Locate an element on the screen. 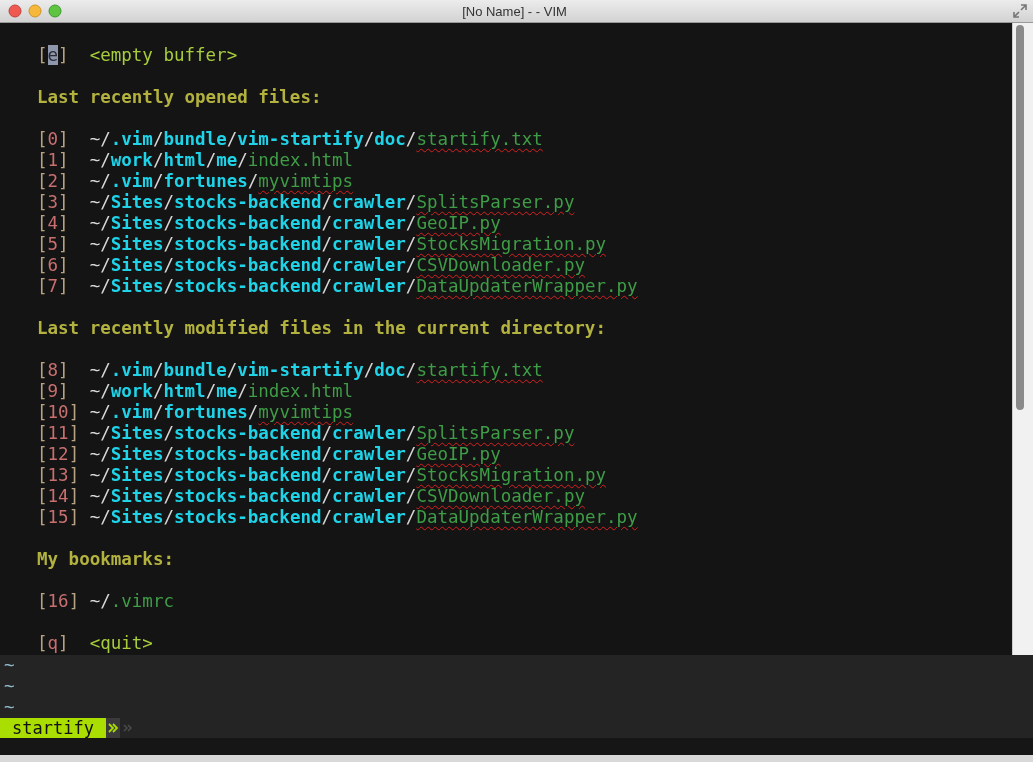 The image size is (1033, 762). scrollbar is located at coordinates (1022, 339).